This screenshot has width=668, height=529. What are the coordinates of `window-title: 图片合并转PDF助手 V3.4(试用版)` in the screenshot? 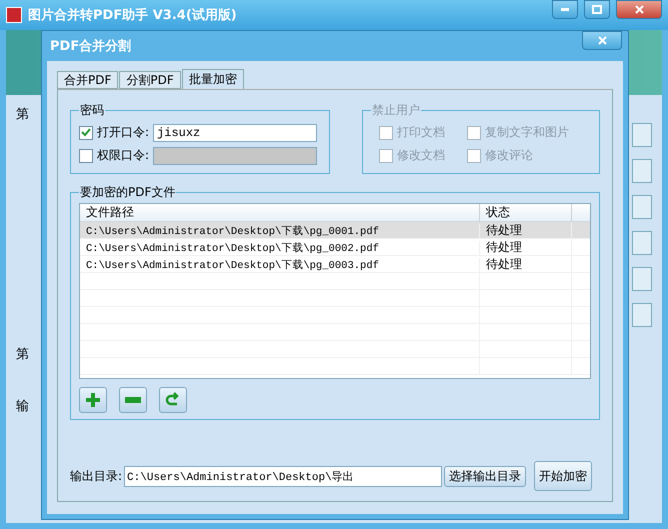 It's located at (132, 15).